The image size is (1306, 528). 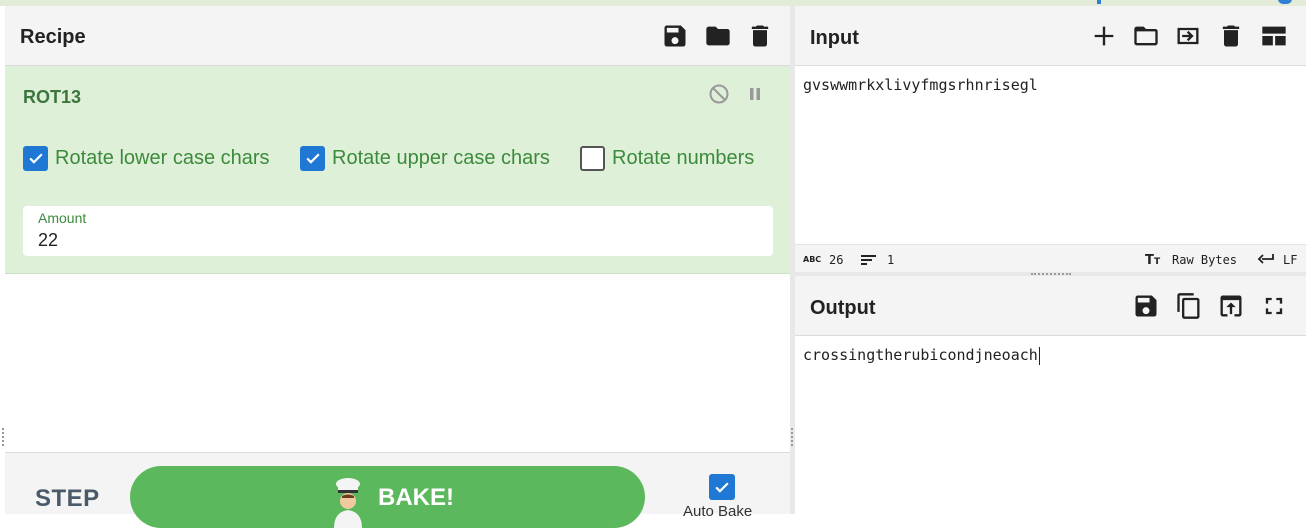 I want to click on input-header: Input, so click(x=1050, y=36).